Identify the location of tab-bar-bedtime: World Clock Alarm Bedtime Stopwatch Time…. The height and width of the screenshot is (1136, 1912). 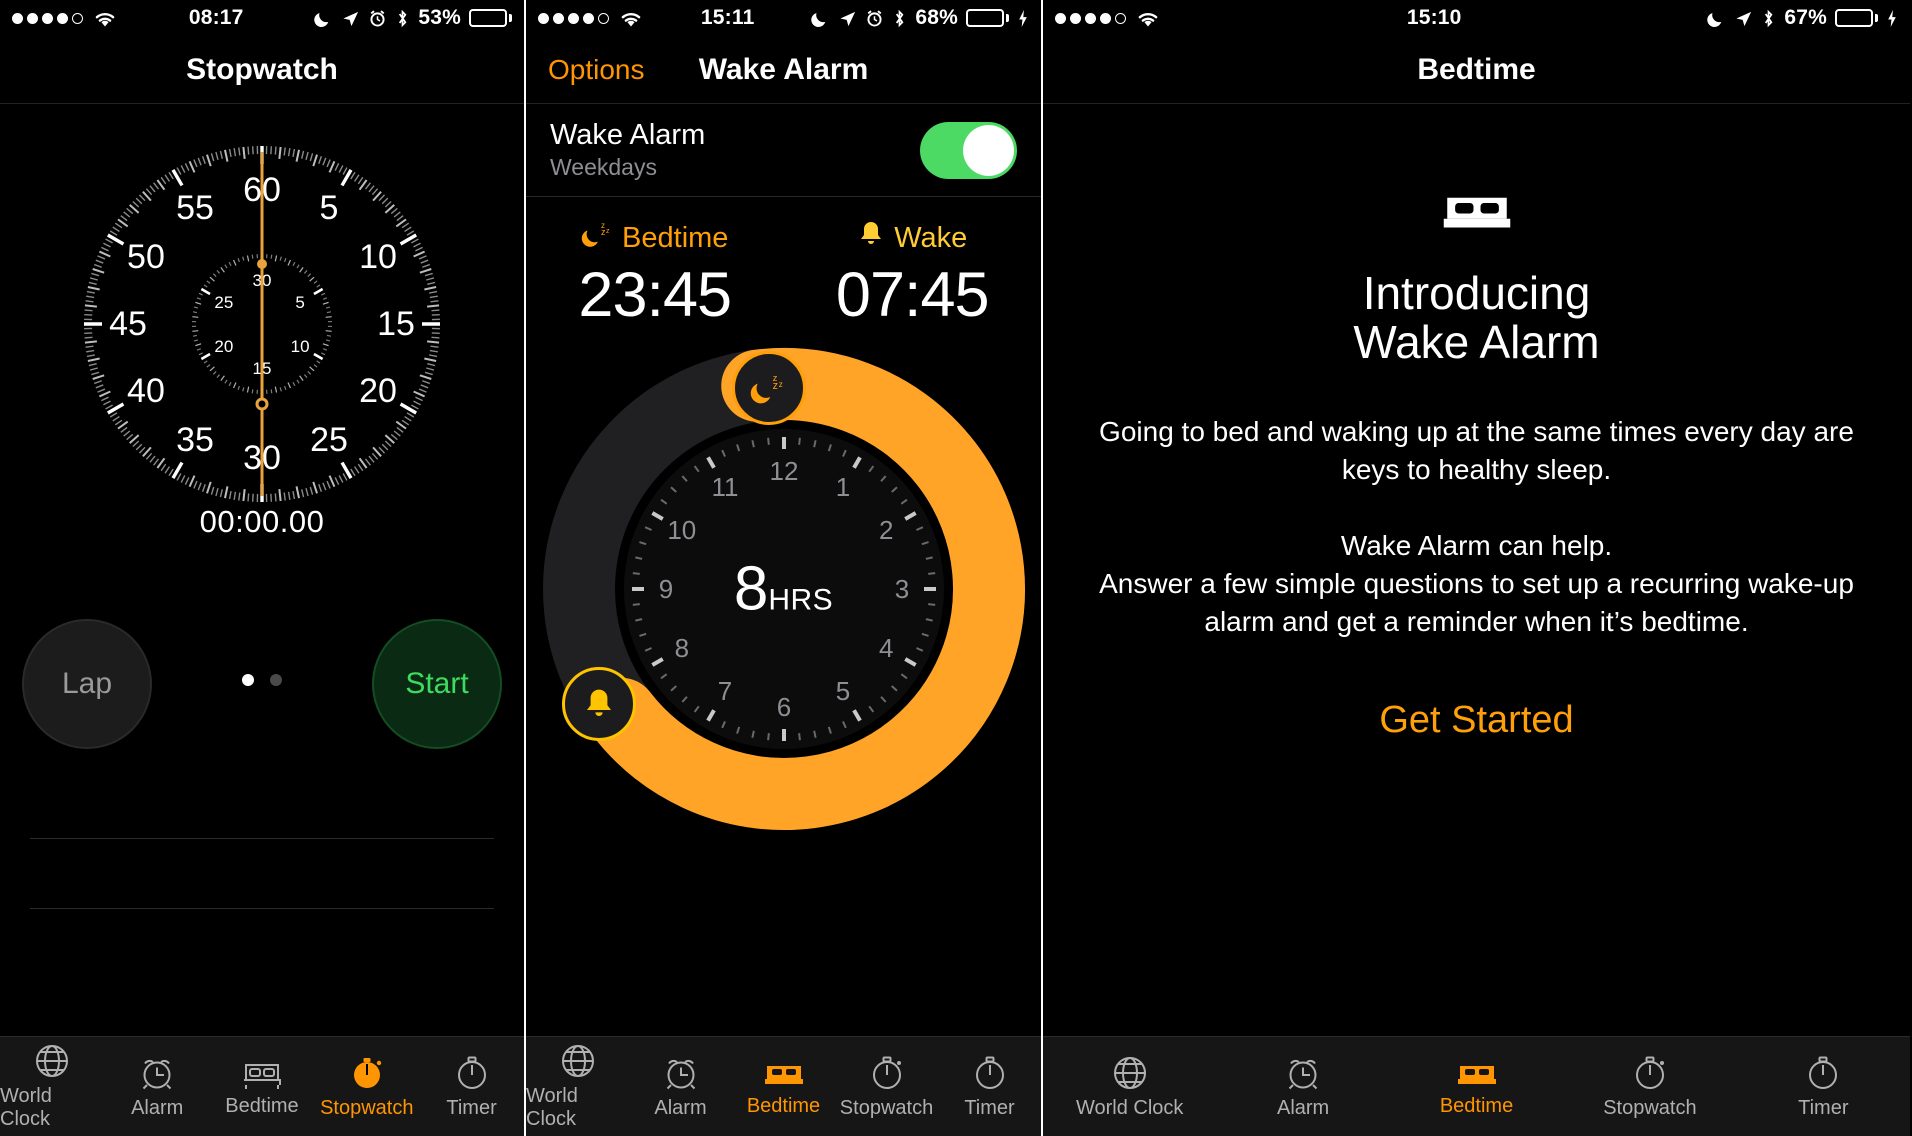
(1476, 1086).